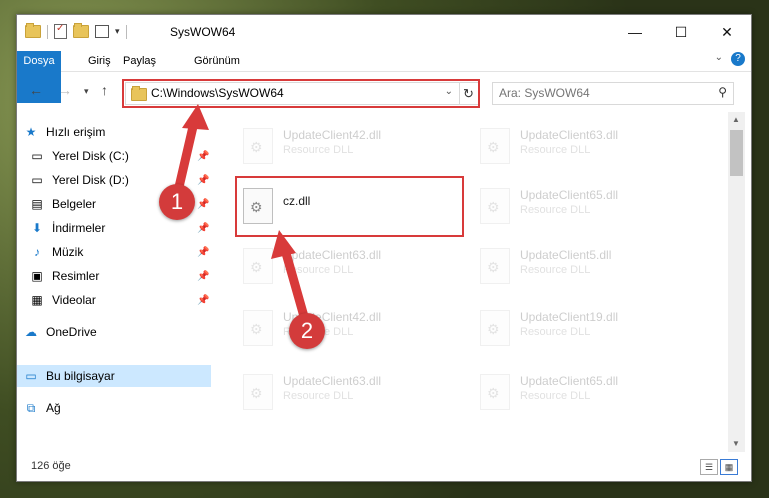  I want to click on title-bar: ▾ SysWOW64 — ☐ ✕, so click(384, 32).